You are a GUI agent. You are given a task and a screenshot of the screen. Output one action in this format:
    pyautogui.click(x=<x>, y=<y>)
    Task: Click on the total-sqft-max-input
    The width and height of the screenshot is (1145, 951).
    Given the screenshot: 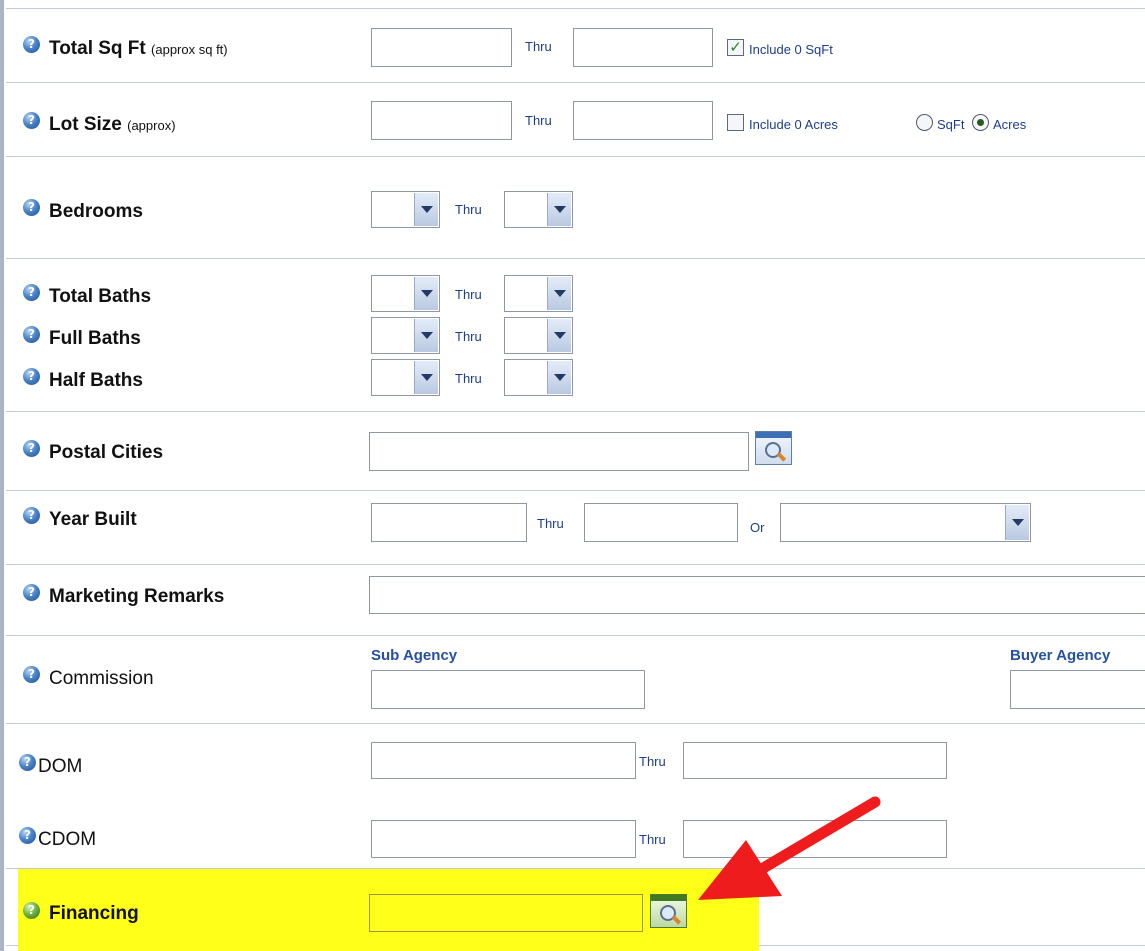 What is the action you would take?
    pyautogui.click(x=643, y=47)
    